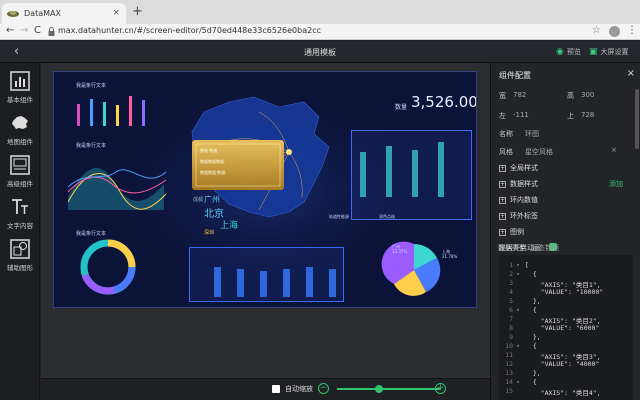 This screenshot has width=640, height=400. I want to click on code-line-text: [, so click(527, 265).